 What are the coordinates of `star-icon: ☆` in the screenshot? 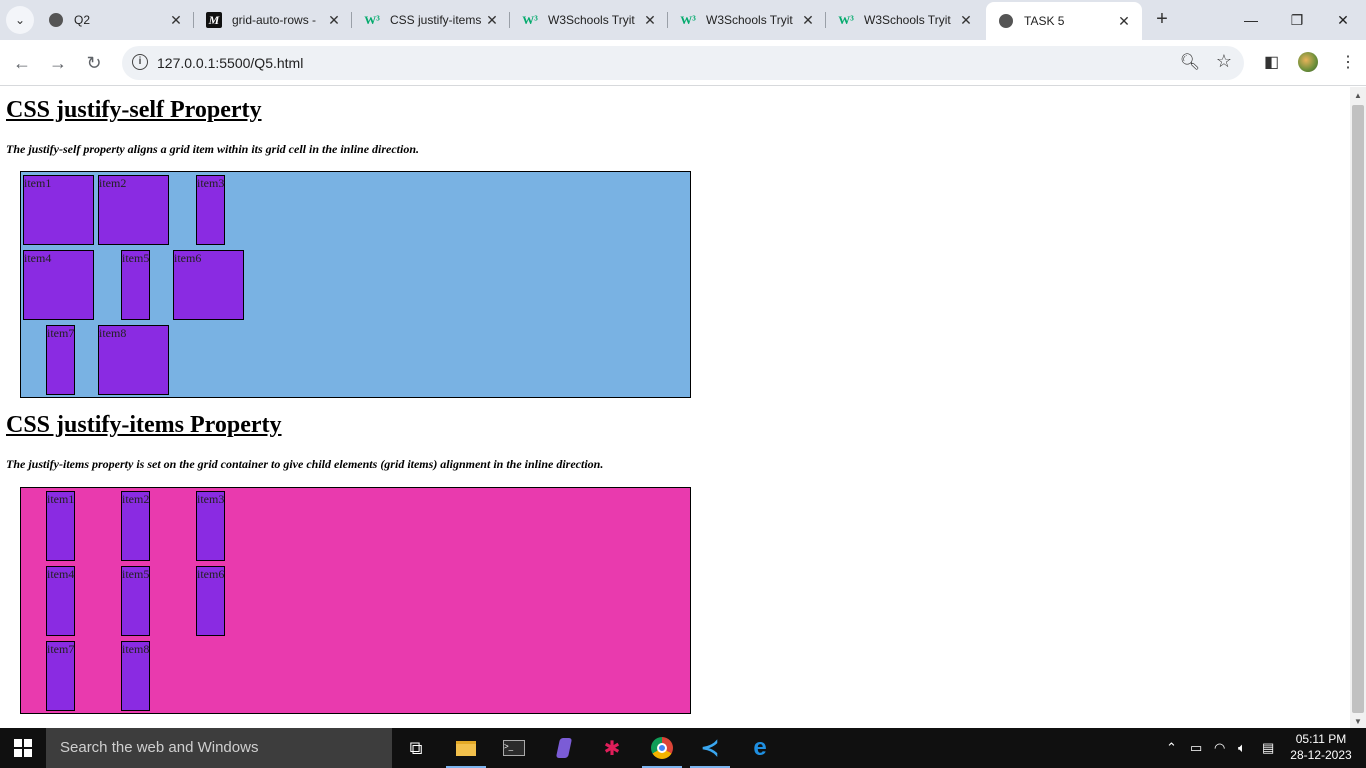 It's located at (1224, 61).